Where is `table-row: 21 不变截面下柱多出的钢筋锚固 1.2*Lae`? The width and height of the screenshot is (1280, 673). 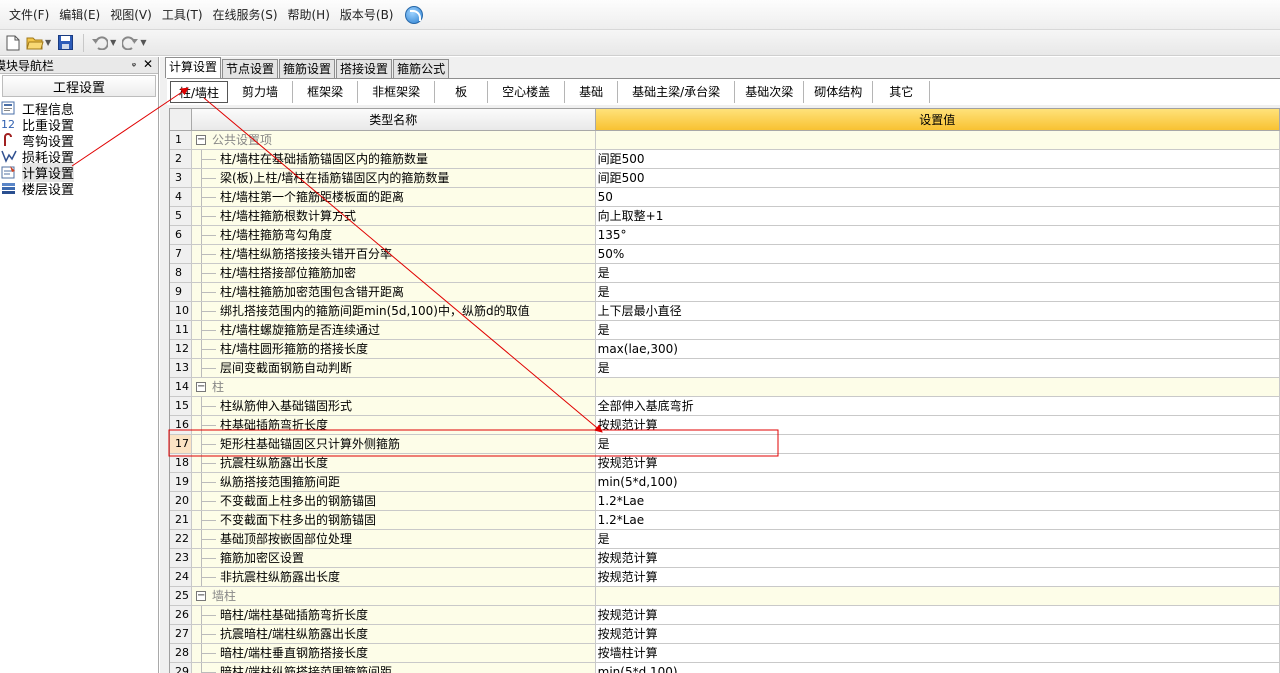 table-row: 21 不变截面下柱多出的钢筋锚固 1.2*Lae is located at coordinates (725, 520).